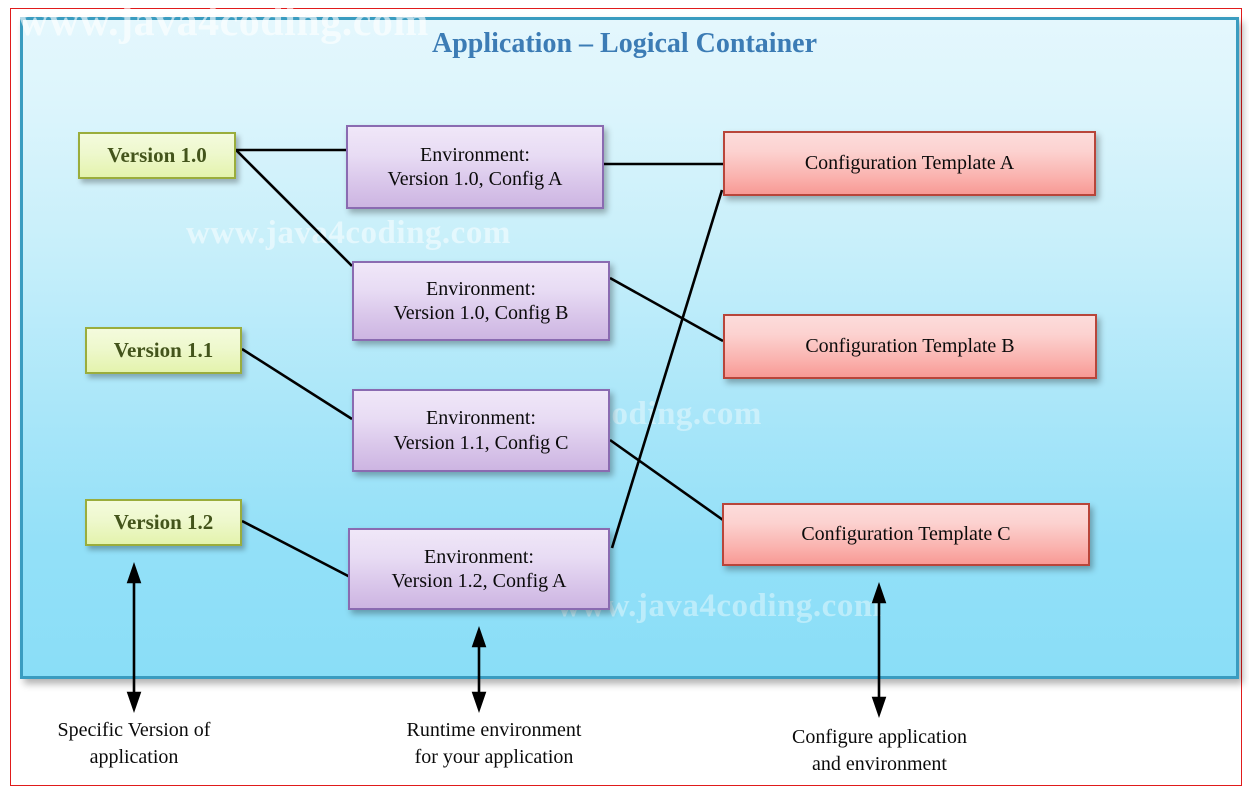 The image size is (1249, 799). I want to click on node-label: Configuration Template A, so click(909, 163).